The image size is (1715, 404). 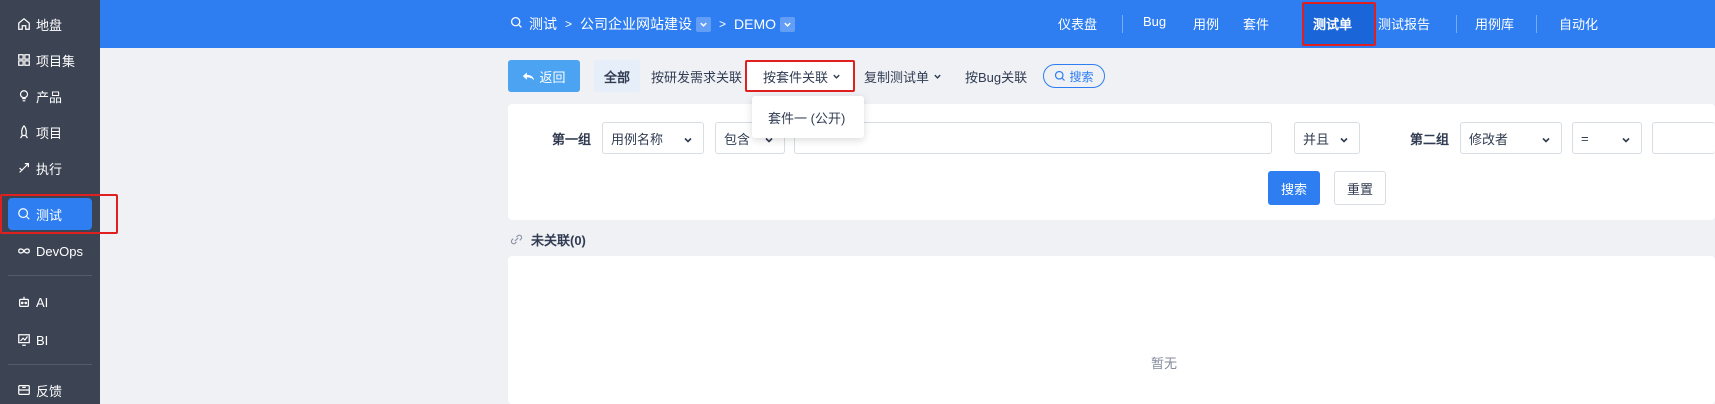 What do you see at coordinates (24, 302) in the screenshot?
I see `robot-icon` at bounding box center [24, 302].